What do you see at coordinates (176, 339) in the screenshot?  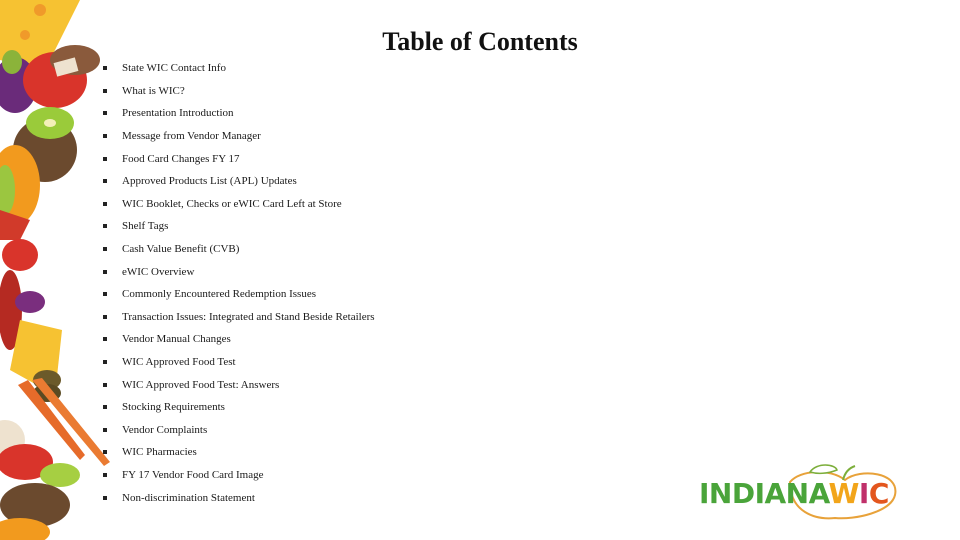 I see `toc-item-label: Vendor Manual Changes` at bounding box center [176, 339].